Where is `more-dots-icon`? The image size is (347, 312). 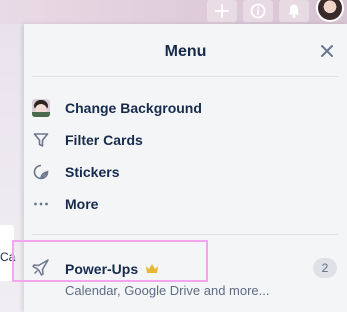 more-dots-icon is located at coordinates (41, 204).